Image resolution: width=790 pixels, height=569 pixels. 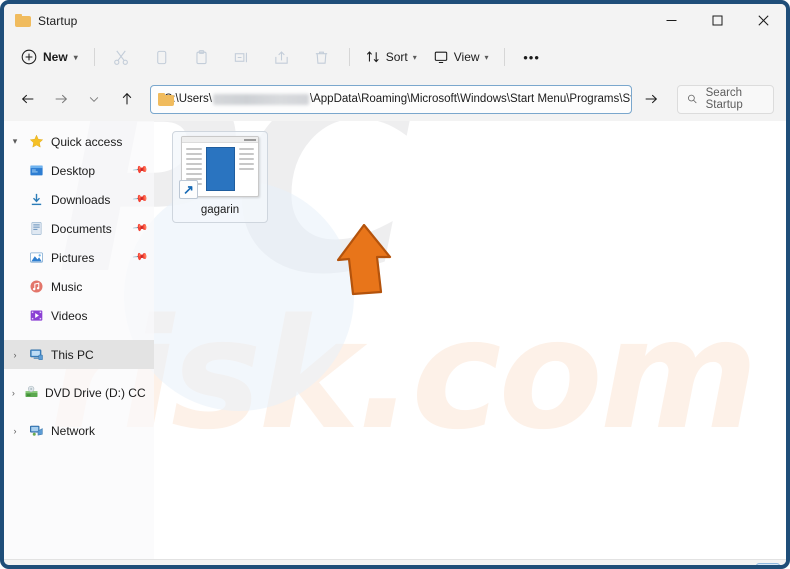 I want to click on arrow-right-icon, so click(x=61, y=99).